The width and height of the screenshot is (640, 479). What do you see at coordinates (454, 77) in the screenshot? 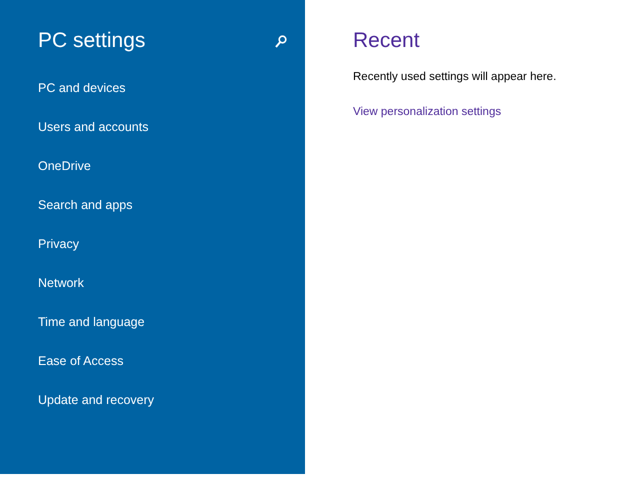
I see `empty-message: Recently used settings will appear here.` at bounding box center [454, 77].